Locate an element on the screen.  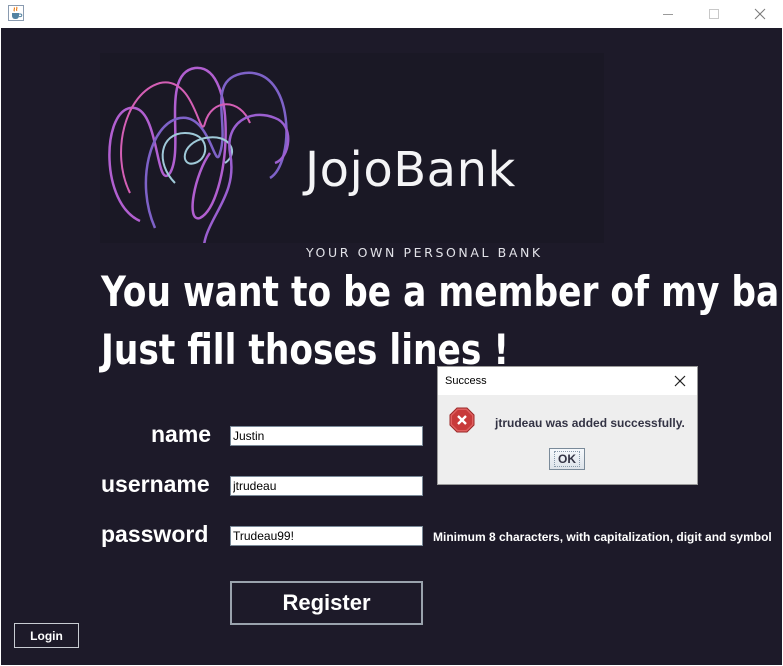
maximize-button is located at coordinates (714, 14).